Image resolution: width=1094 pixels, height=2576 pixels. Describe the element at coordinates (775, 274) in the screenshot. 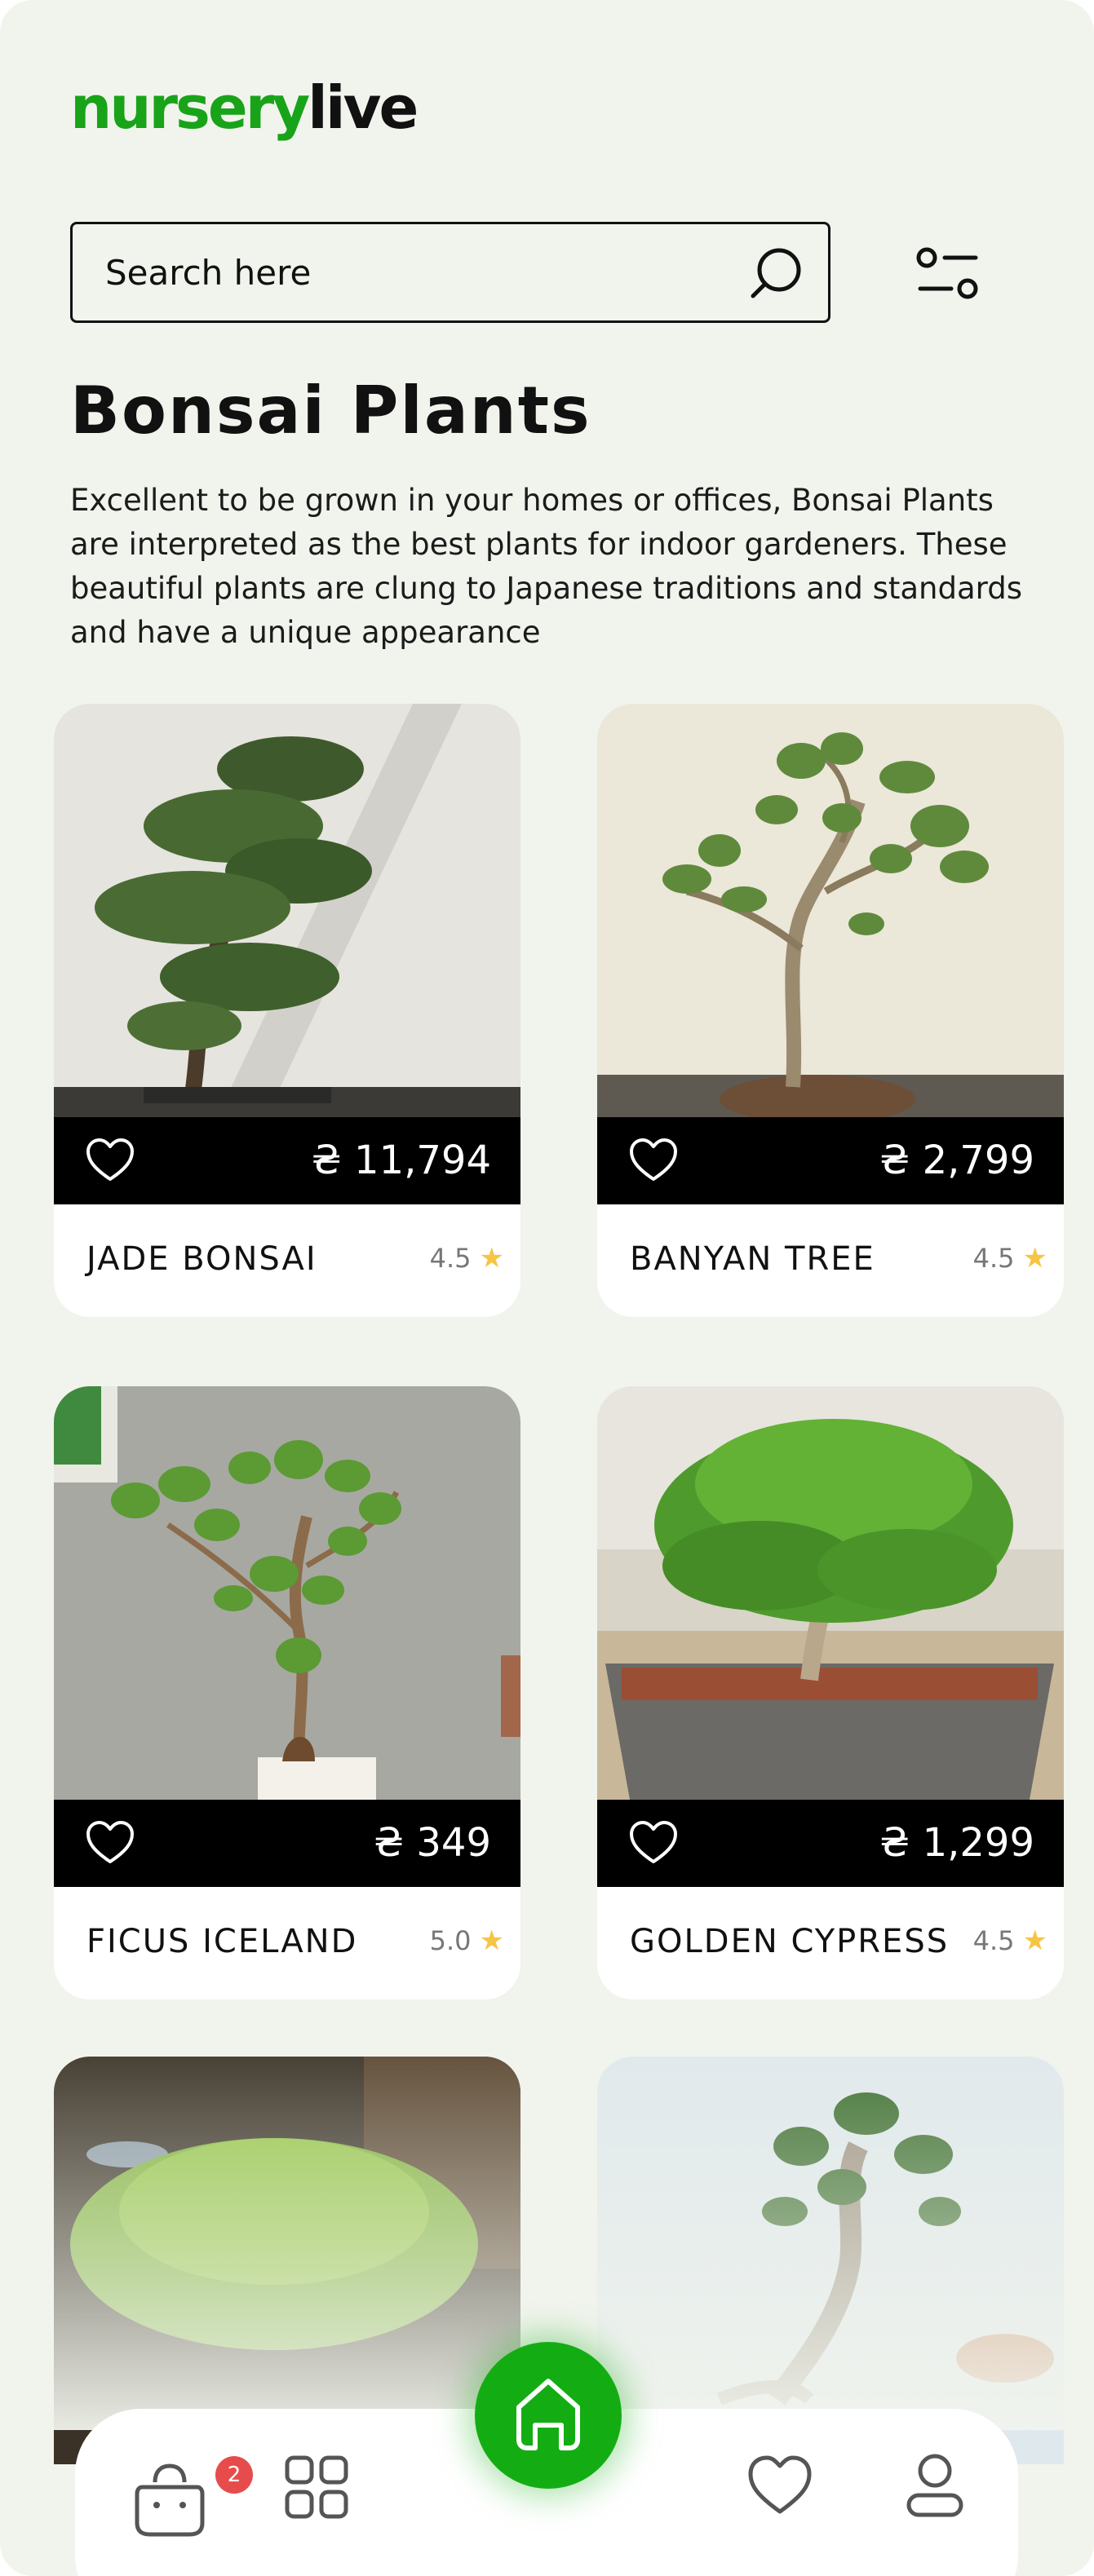

I see `search-icon` at that location.